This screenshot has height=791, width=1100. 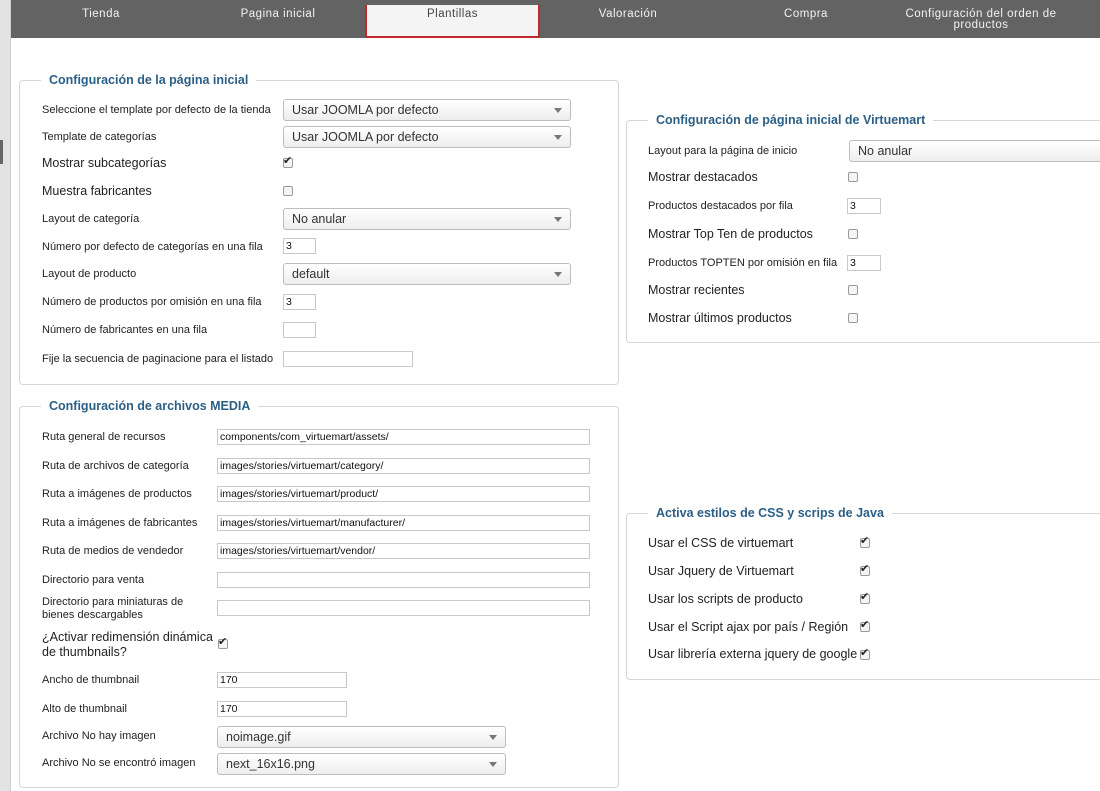 What do you see at coordinates (806, 16) in the screenshot?
I see `tab-compra: Compra` at bounding box center [806, 16].